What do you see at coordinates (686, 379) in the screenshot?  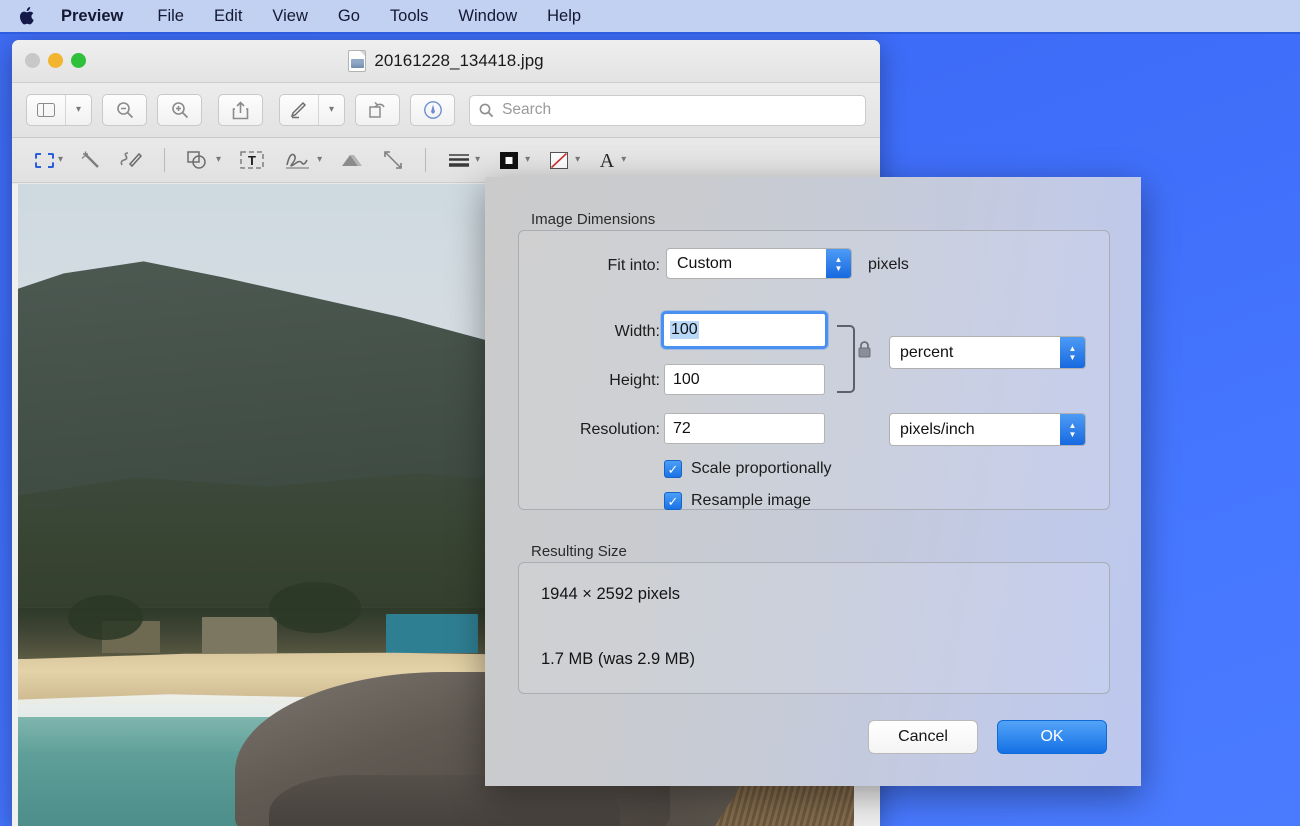 I see `height-value: 100` at bounding box center [686, 379].